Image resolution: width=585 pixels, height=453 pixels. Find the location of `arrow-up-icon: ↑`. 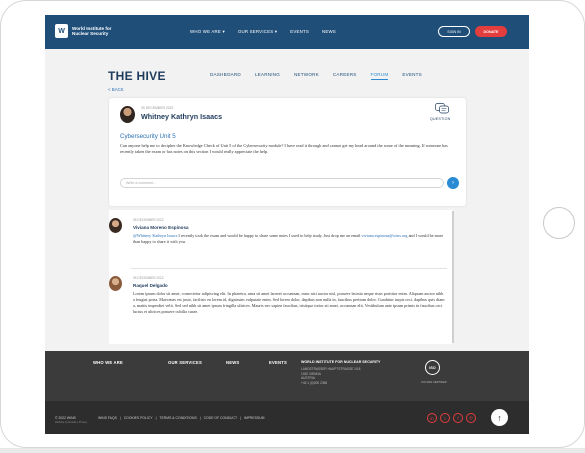

arrow-up-icon: ↑ is located at coordinates (499, 417).